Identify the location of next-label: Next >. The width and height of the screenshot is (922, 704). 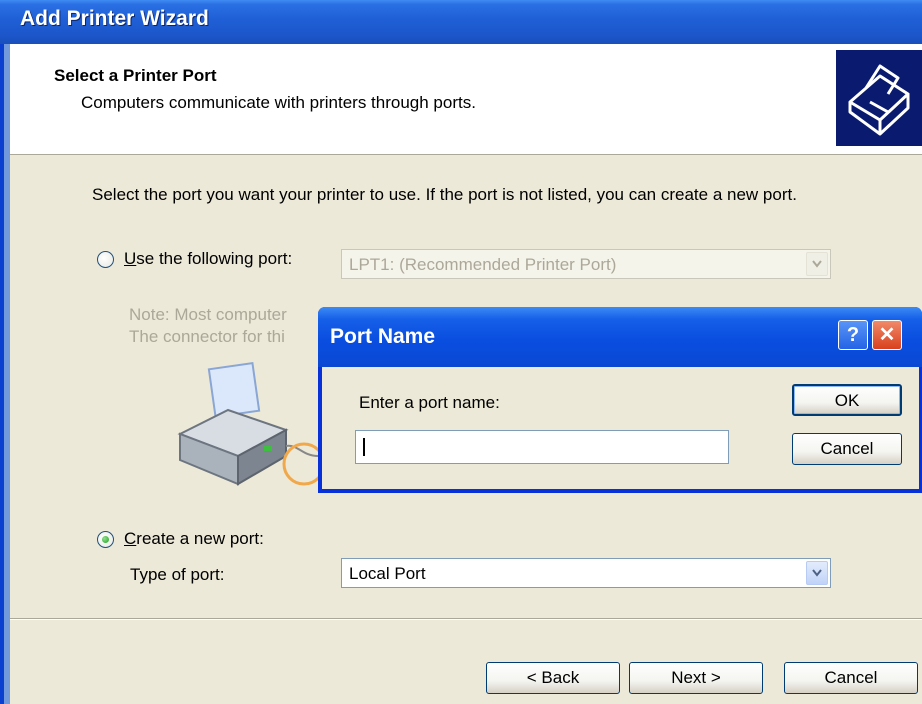
(696, 677).